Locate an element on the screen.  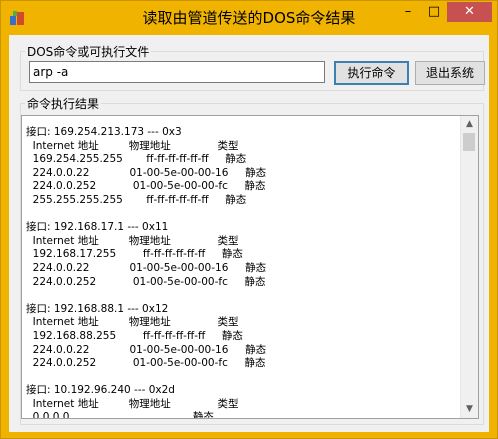
result-line: 169.254.255.255 ff-ff-ff-ff-ff-ff 静态 is located at coordinates (136, 159).